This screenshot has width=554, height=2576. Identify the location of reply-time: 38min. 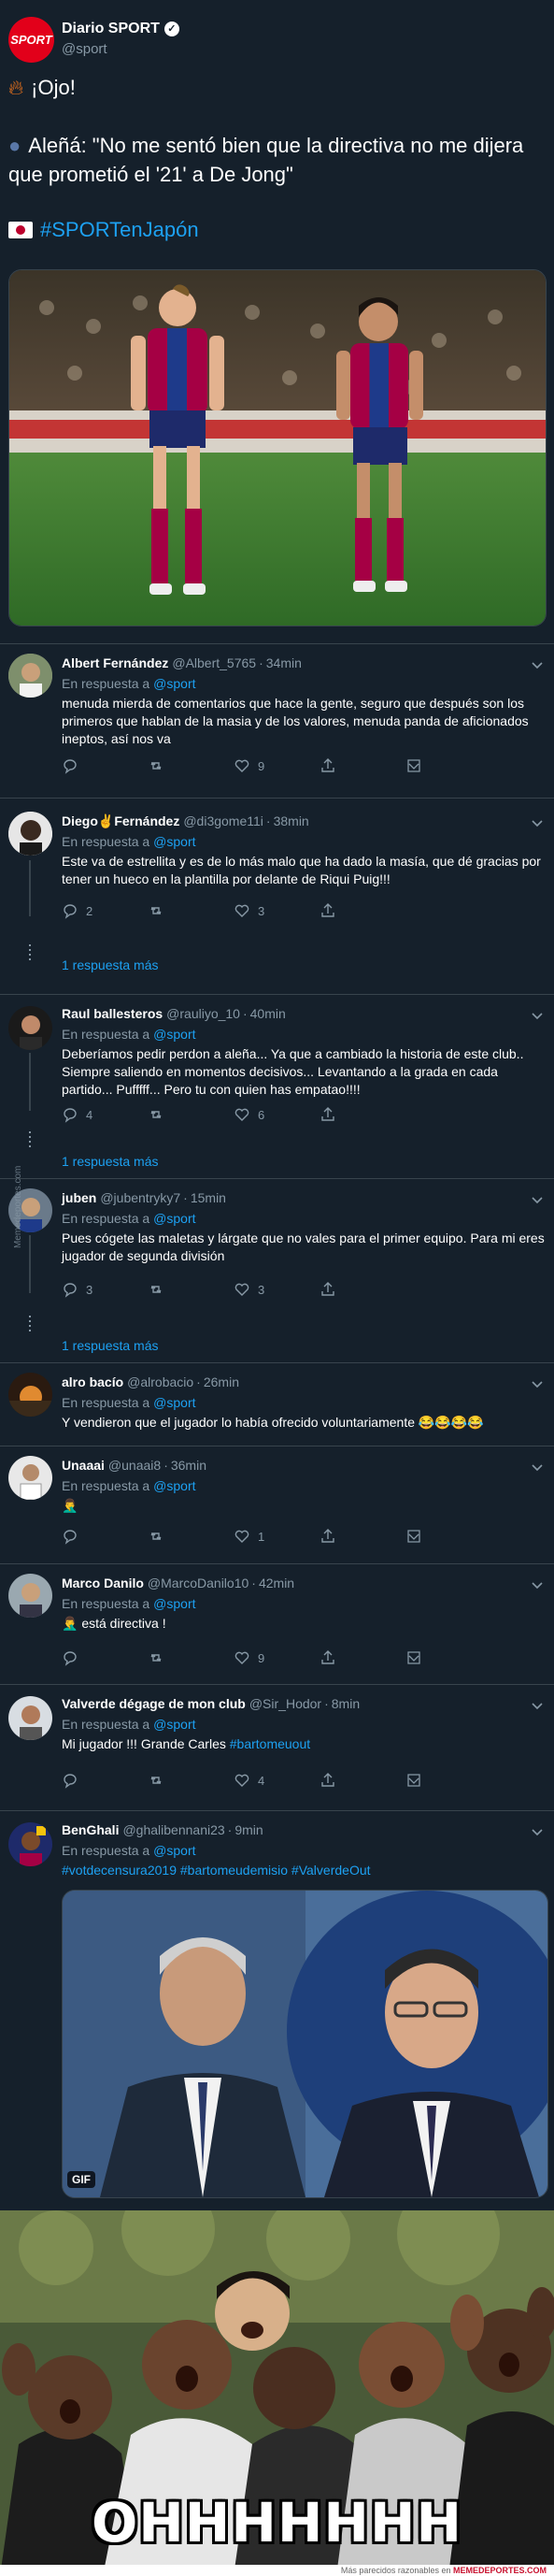
(291, 821).